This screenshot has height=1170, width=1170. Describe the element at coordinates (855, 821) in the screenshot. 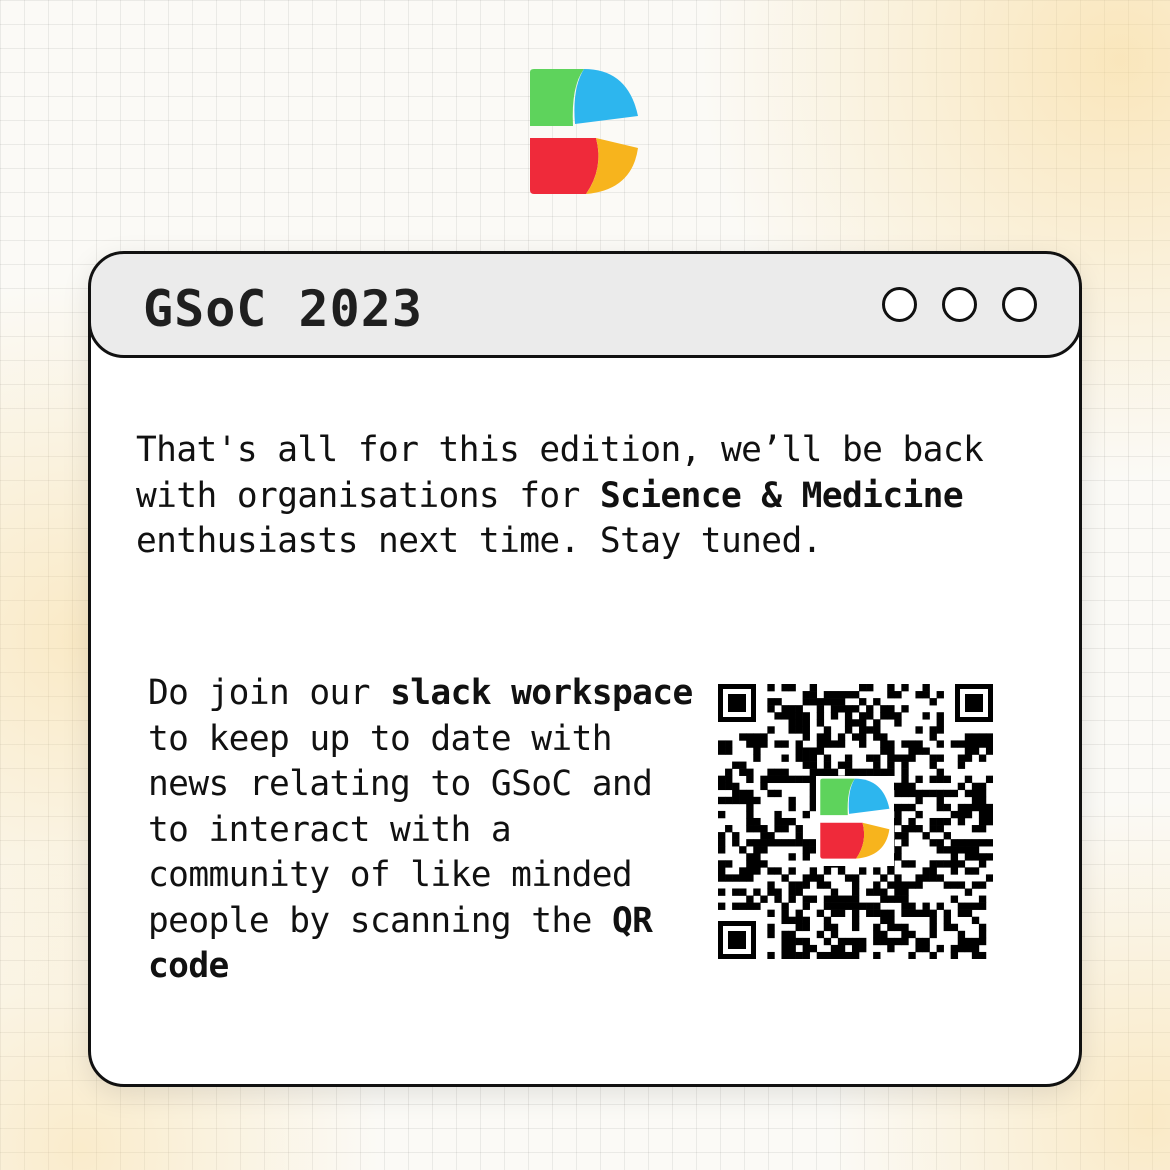

I see `qr-code-icon` at that location.